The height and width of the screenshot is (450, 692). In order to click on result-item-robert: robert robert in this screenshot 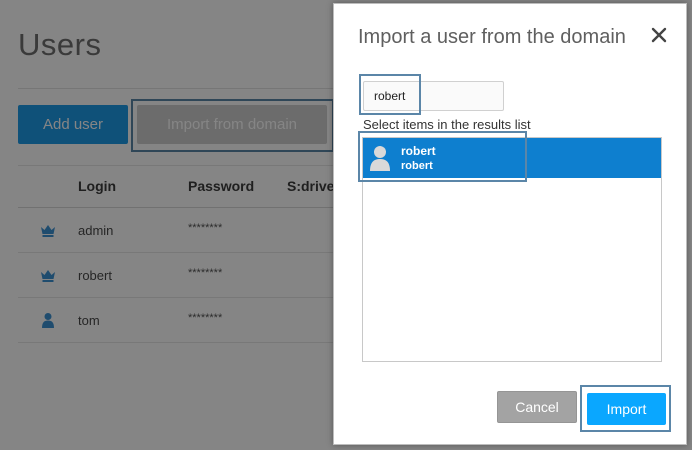, I will do `click(512, 158)`.